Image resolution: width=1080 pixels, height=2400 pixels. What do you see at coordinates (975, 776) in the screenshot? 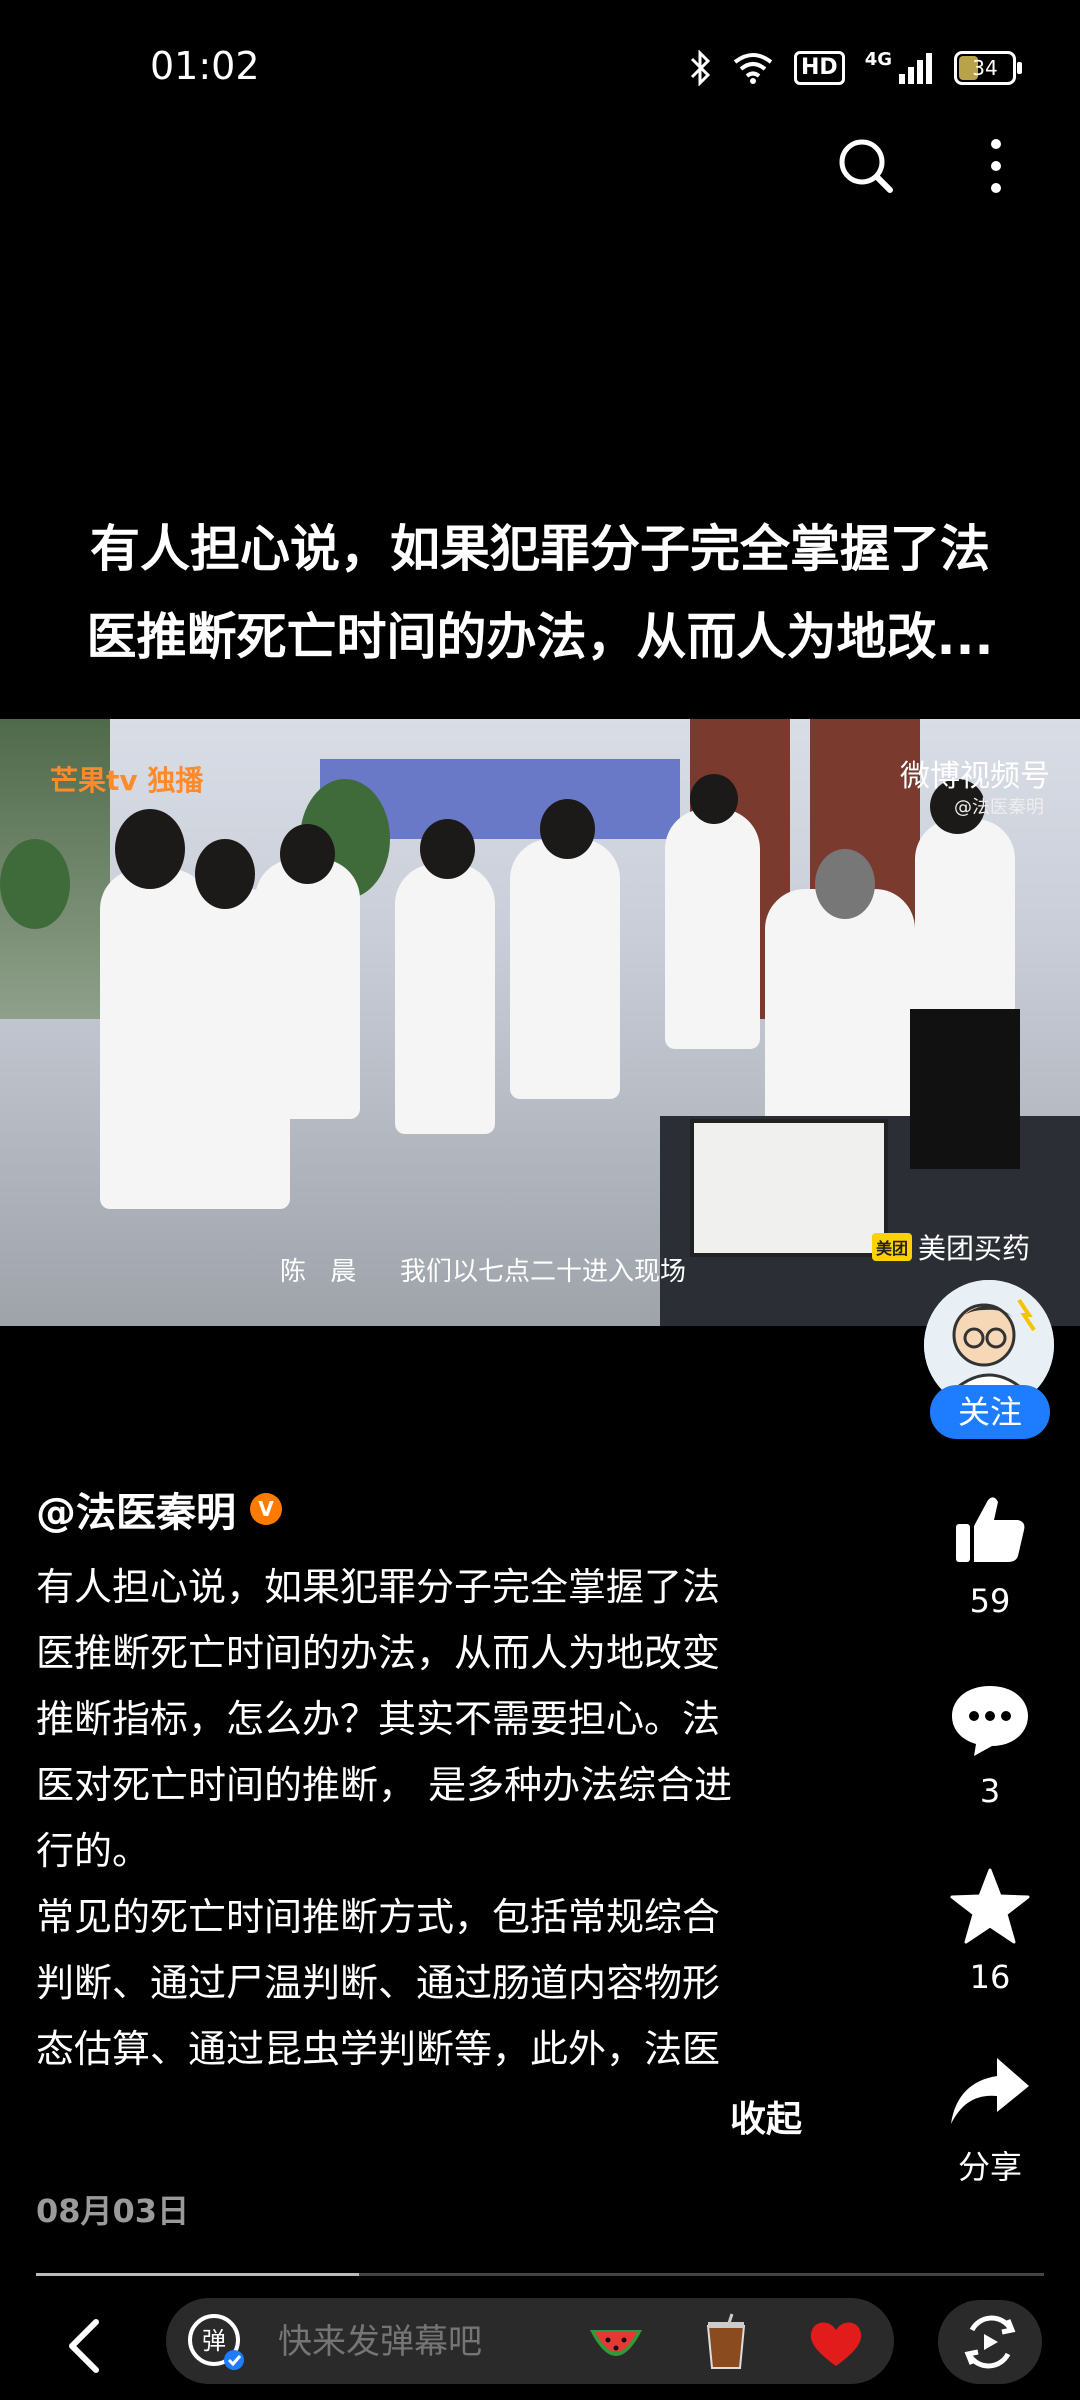
I see `watermark-weibo: 微博视频号` at bounding box center [975, 776].